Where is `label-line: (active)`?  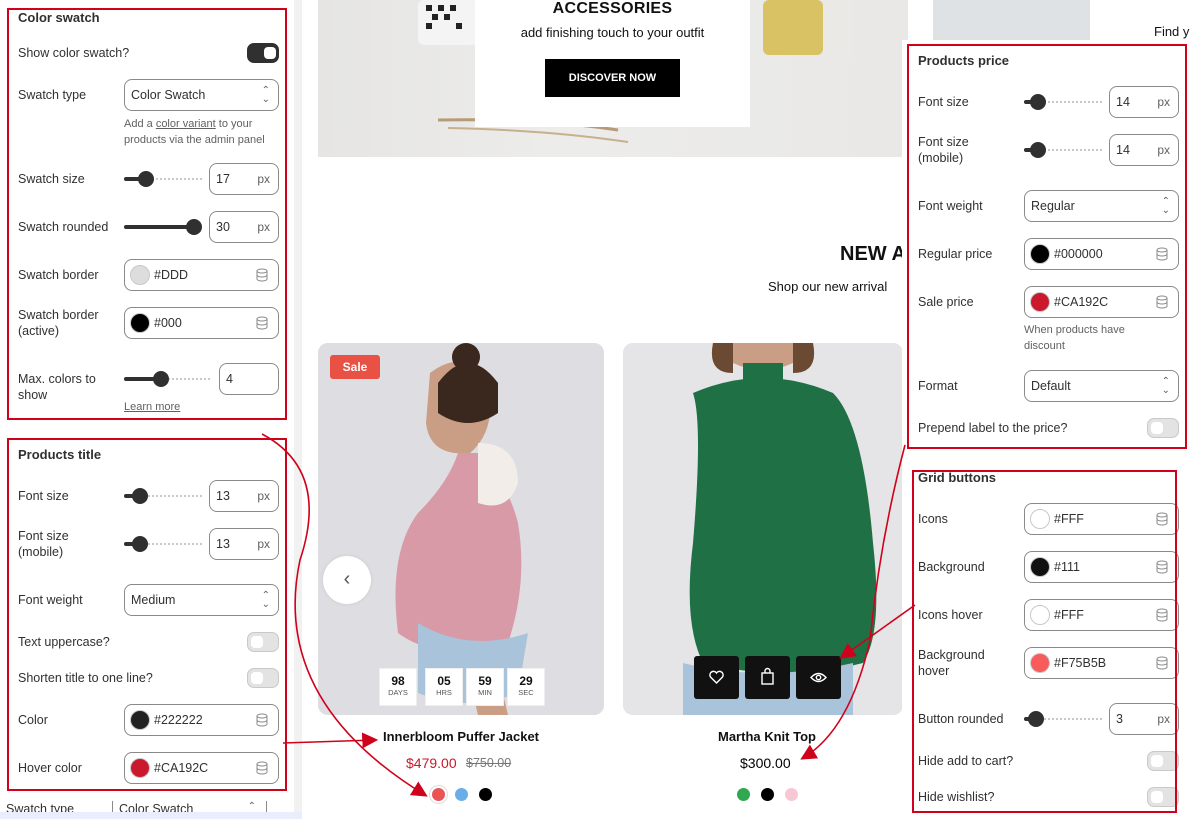
label-line: (active) is located at coordinates (38, 331).